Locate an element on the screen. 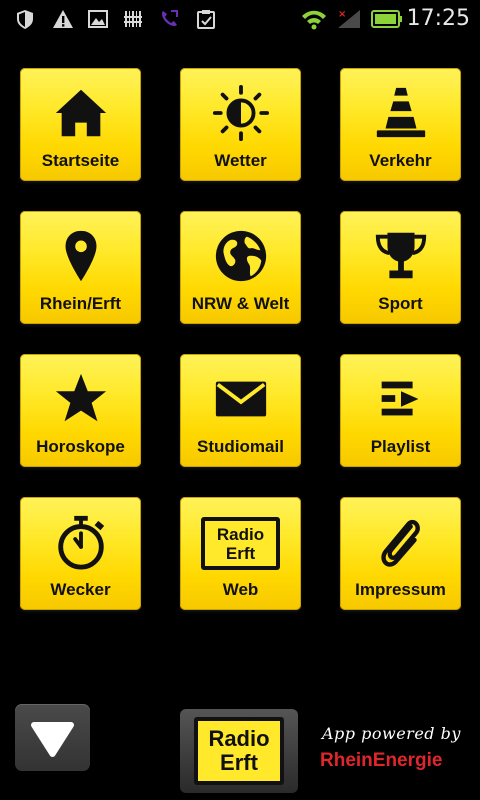 The height and width of the screenshot is (800, 480). envelope-icon is located at coordinates (240, 399).